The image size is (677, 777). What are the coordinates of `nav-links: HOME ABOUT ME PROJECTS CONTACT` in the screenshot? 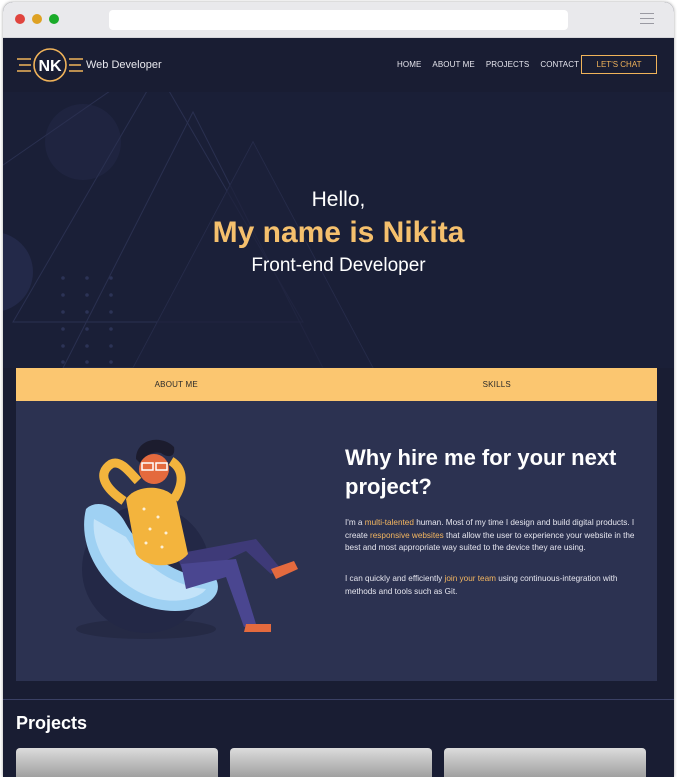 It's located at (493, 64).